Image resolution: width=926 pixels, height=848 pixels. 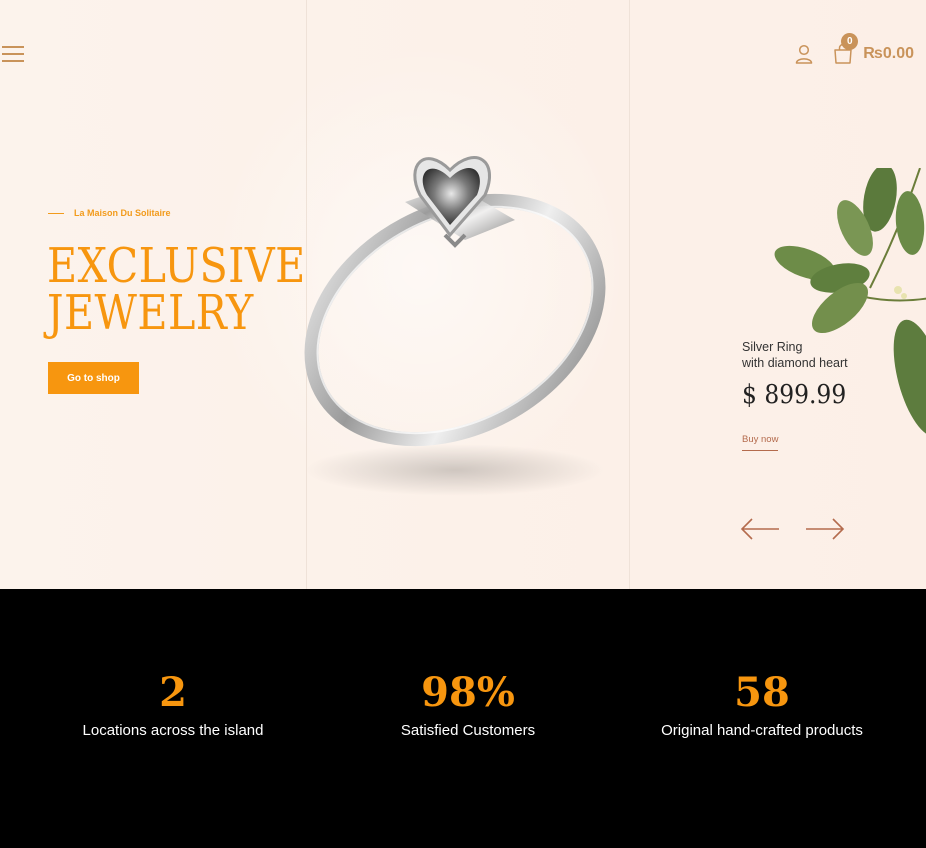 What do you see at coordinates (173, 692) in the screenshot?
I see `stat-number: 2` at bounding box center [173, 692].